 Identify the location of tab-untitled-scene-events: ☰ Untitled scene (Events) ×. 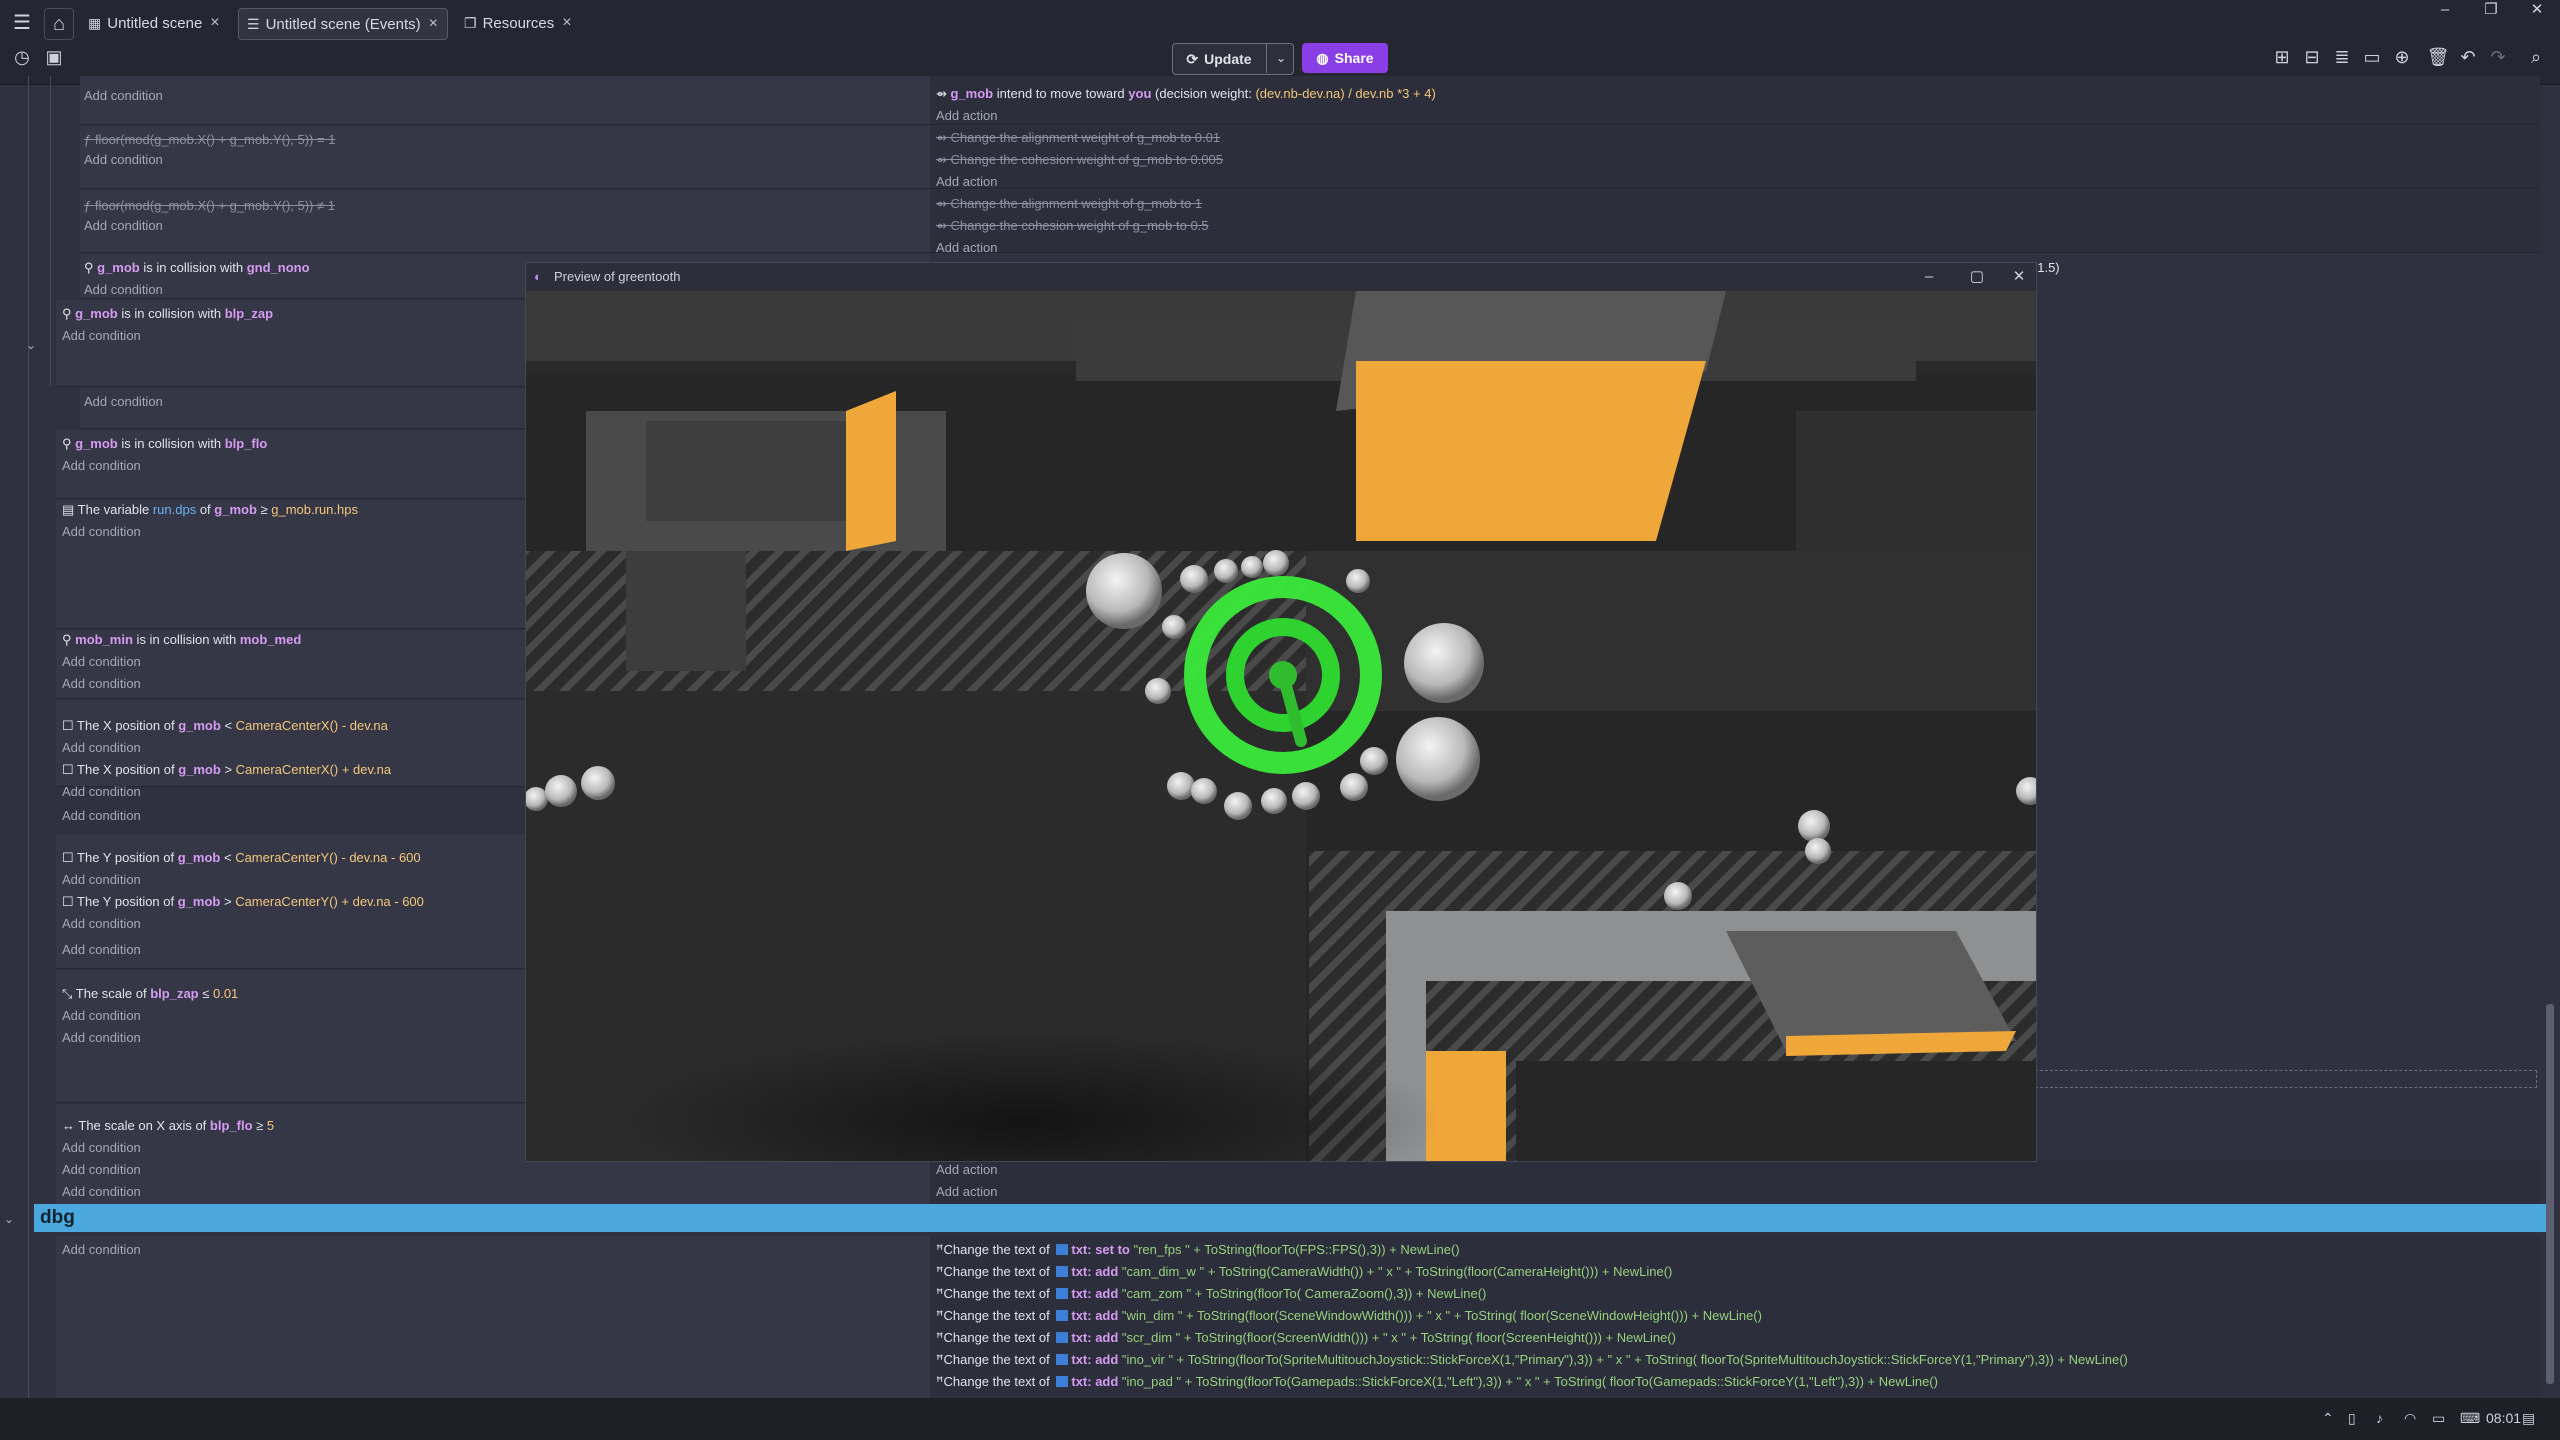
(343, 24).